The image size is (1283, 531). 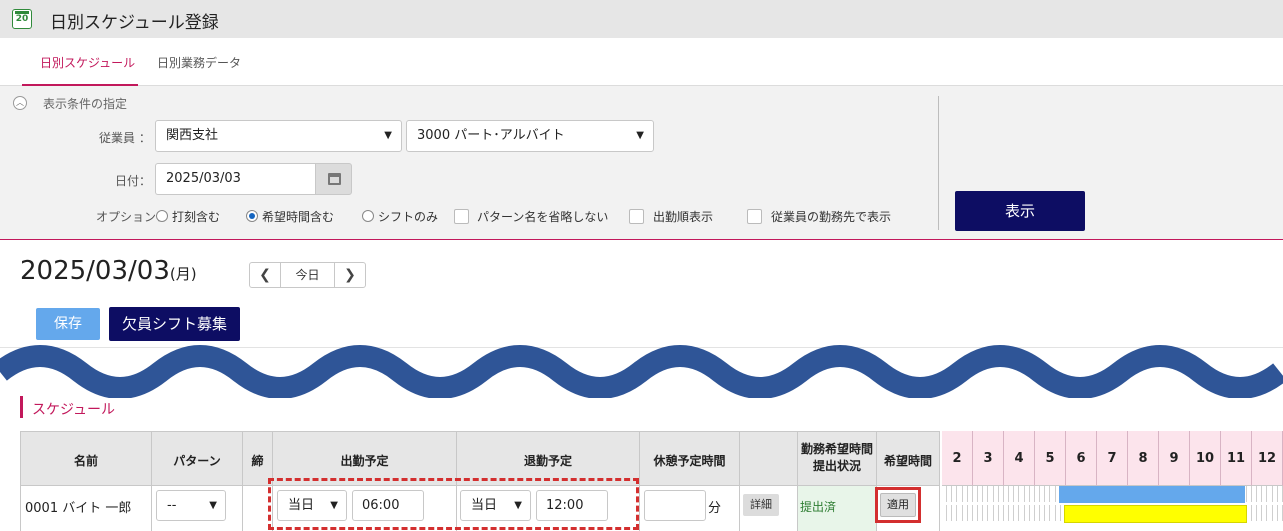 What do you see at coordinates (818, 507) in the screenshot?
I see `request-status-value: 提出済` at bounding box center [818, 507].